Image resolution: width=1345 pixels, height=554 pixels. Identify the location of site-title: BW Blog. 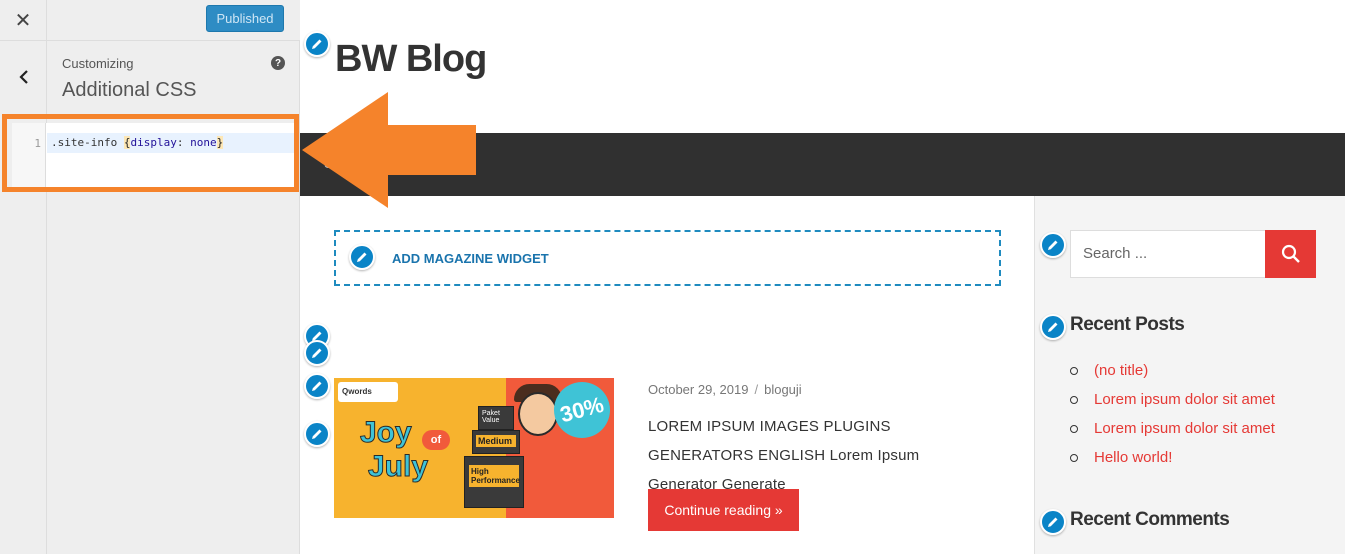
(411, 59).